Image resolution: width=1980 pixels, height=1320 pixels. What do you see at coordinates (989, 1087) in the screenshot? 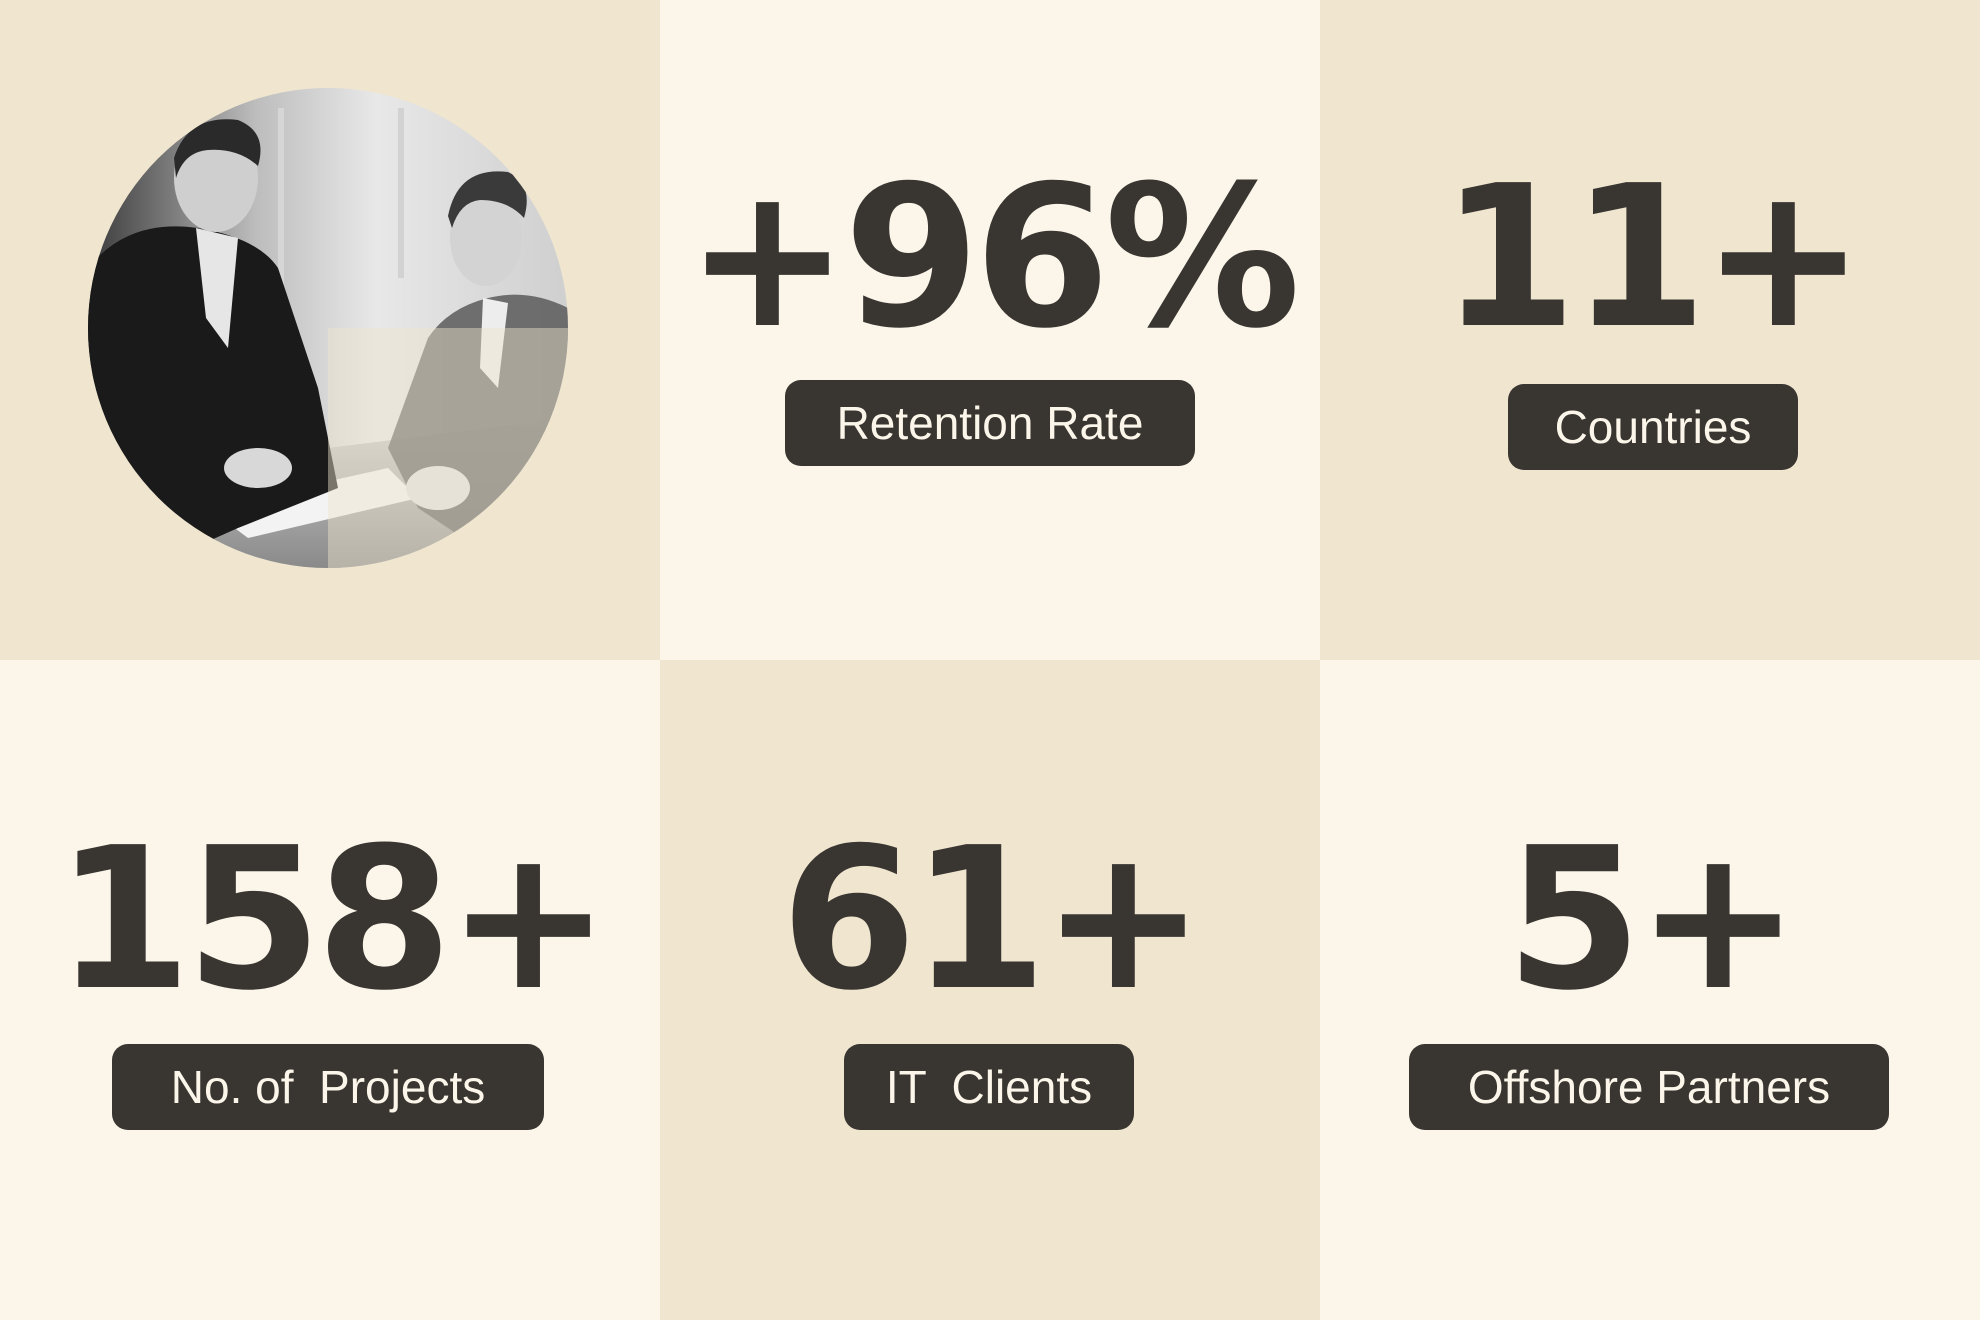
I see `stat-label-it-clients: IT Clients` at bounding box center [989, 1087].